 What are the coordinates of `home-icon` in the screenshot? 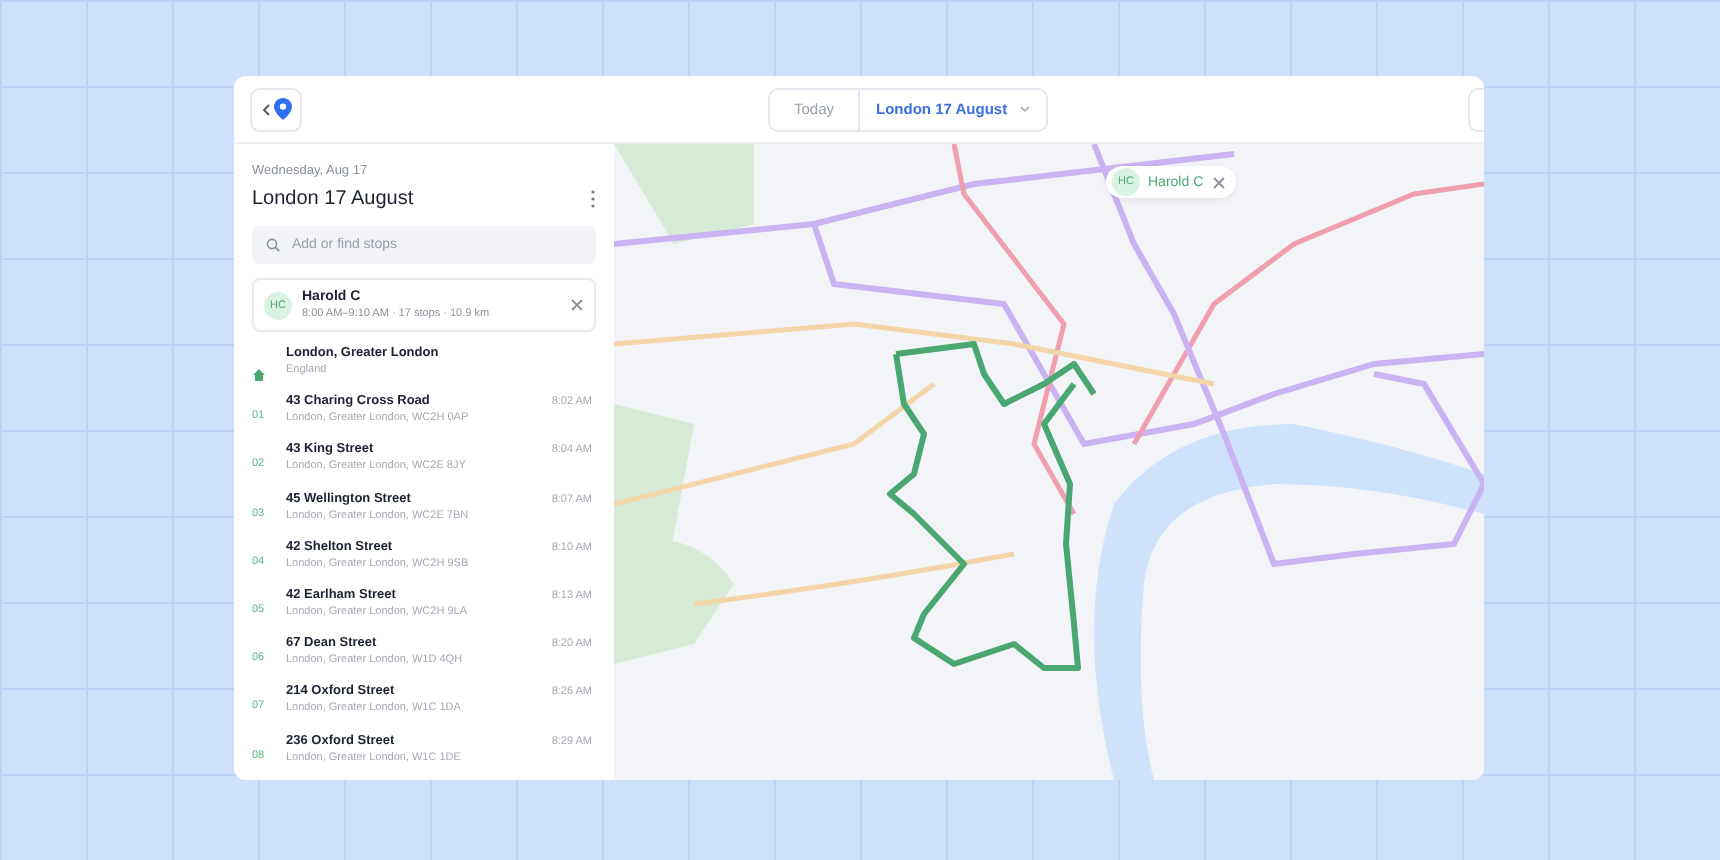 It's located at (259, 375).